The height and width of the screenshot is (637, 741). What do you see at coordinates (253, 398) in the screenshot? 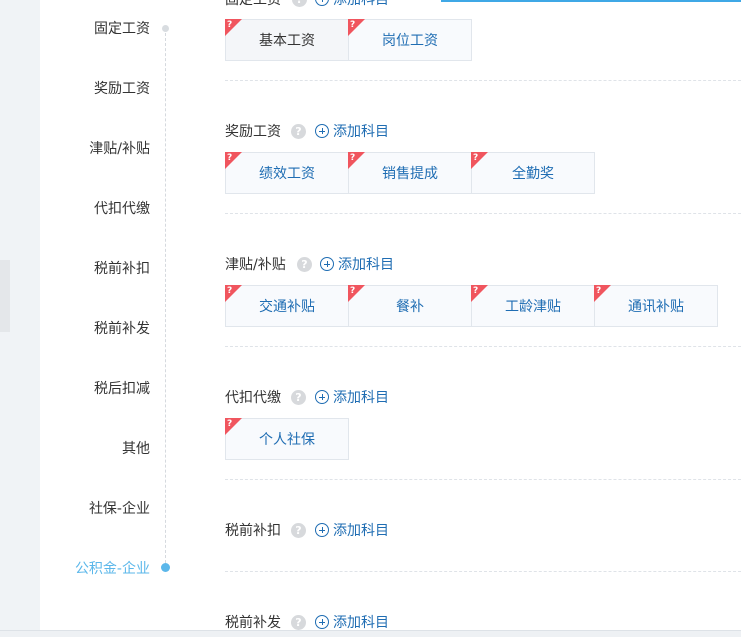
I see `section-title: 代扣代缴` at bounding box center [253, 398].